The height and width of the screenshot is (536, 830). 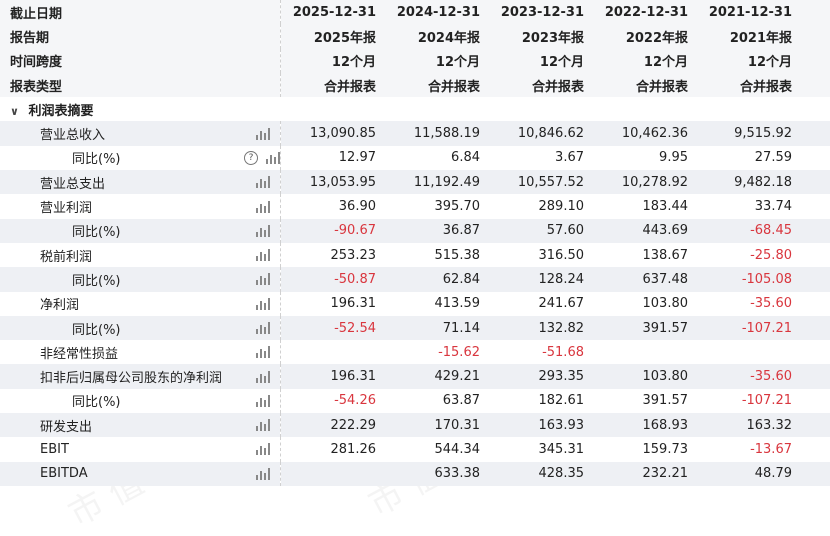 I want to click on value-cell: 196.31, so click(x=332, y=303).